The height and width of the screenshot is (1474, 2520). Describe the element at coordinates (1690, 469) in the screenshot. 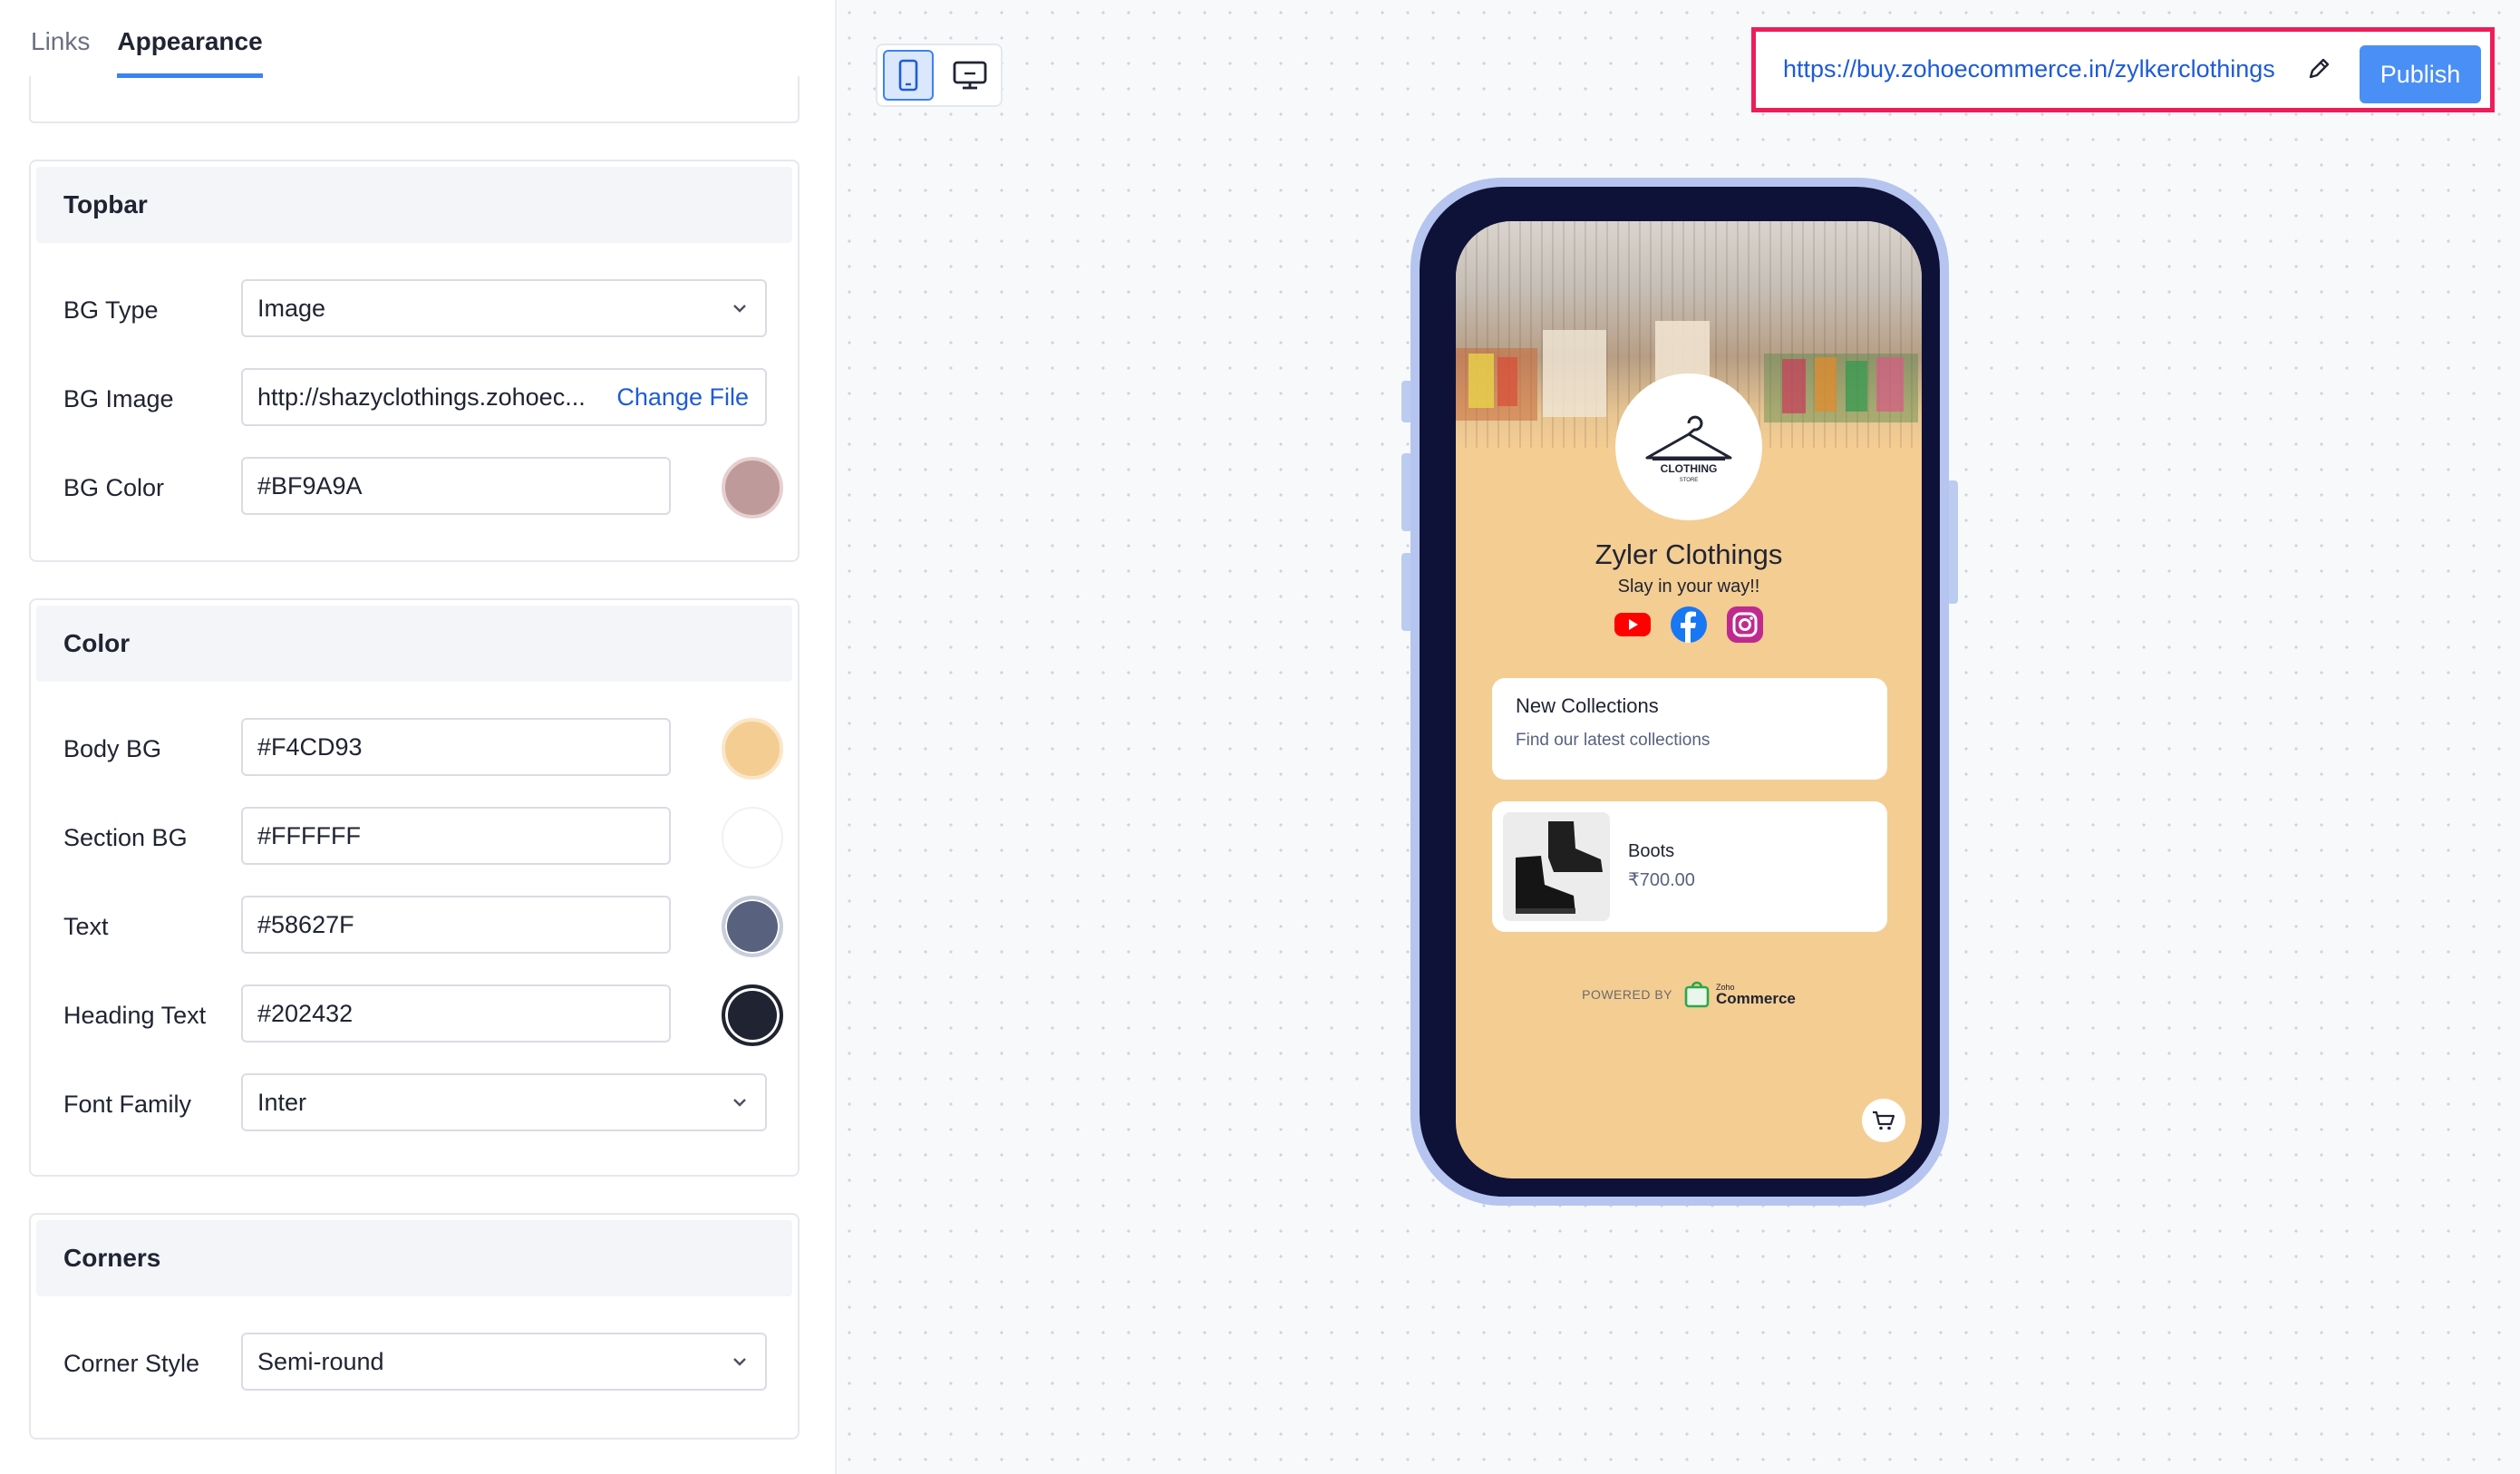

I see `logo-text: CLOTHING` at that location.